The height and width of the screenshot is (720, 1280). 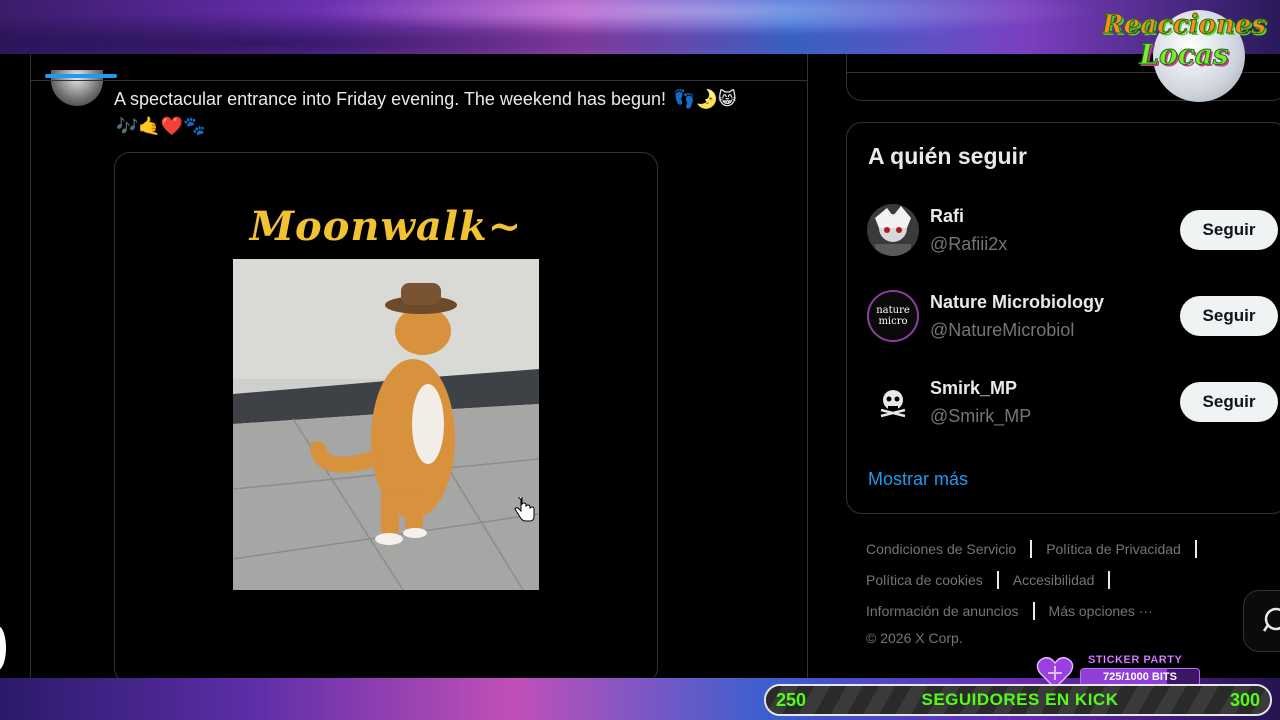 I want to click on hand-pointer-icon, so click(x=525, y=509).